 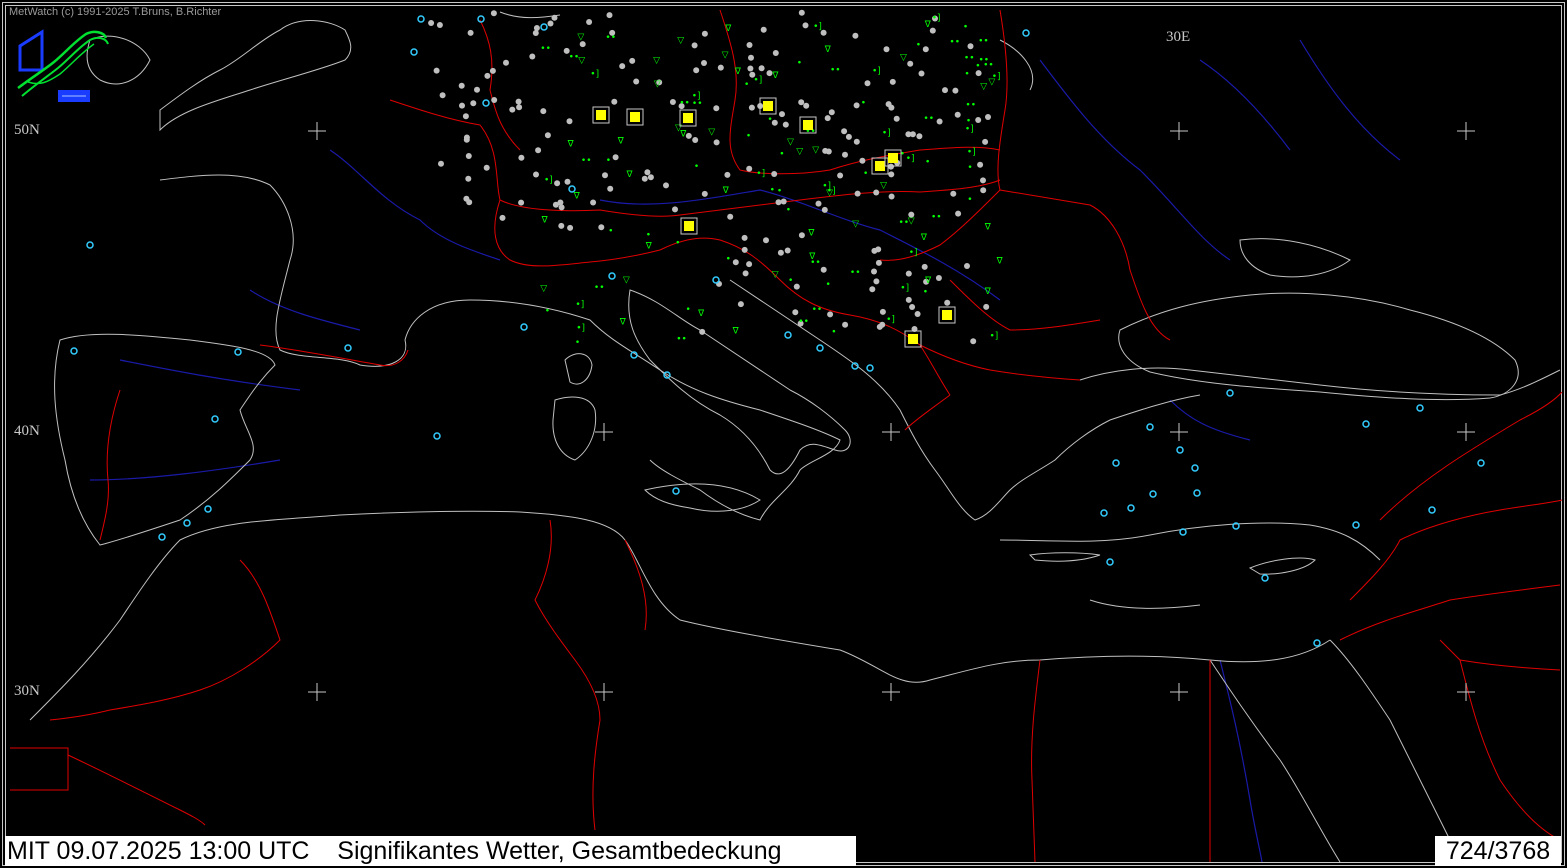 What do you see at coordinates (63, 65) in the screenshot?
I see `metwatch-logo` at bounding box center [63, 65].